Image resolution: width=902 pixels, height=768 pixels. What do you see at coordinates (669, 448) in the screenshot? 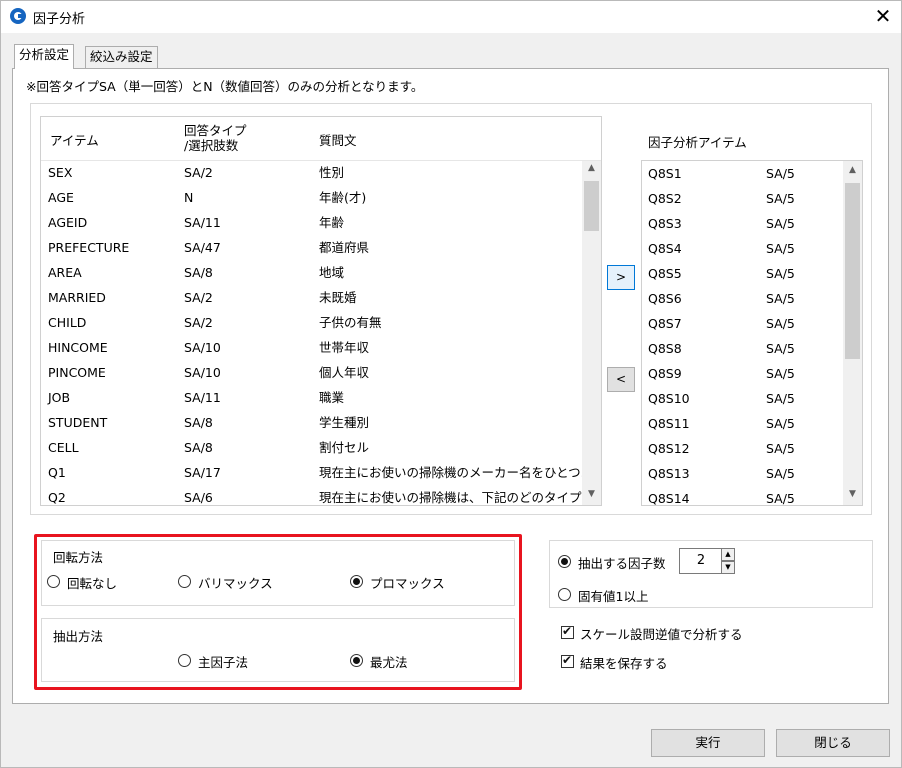
I see `factor-item-cell: Q8S12` at bounding box center [669, 448].